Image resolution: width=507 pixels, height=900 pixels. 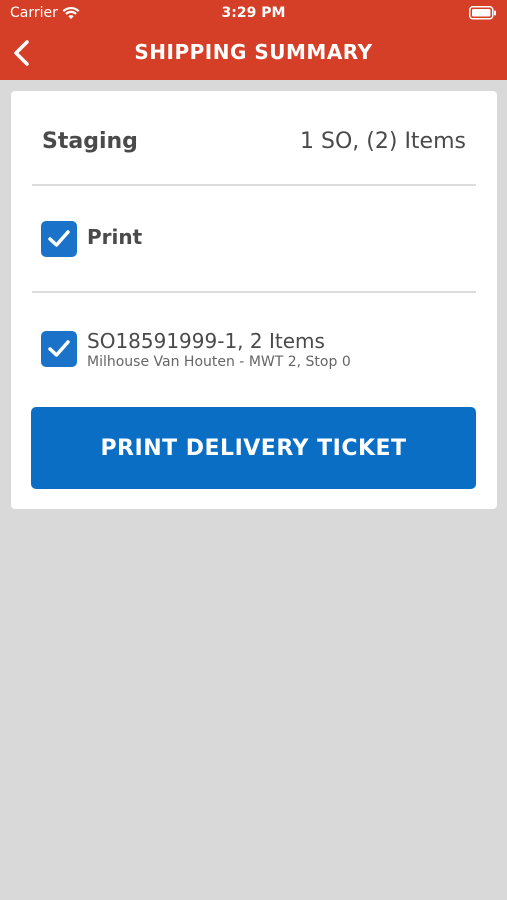 I want to click on status-time: 3:29 PM, so click(x=253, y=13).